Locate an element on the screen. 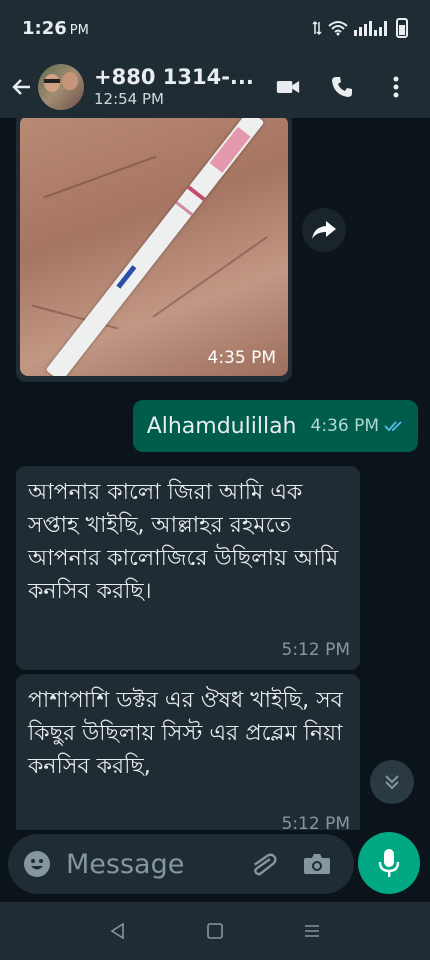 The height and width of the screenshot is (960, 430). camera-icon is located at coordinates (317, 864).